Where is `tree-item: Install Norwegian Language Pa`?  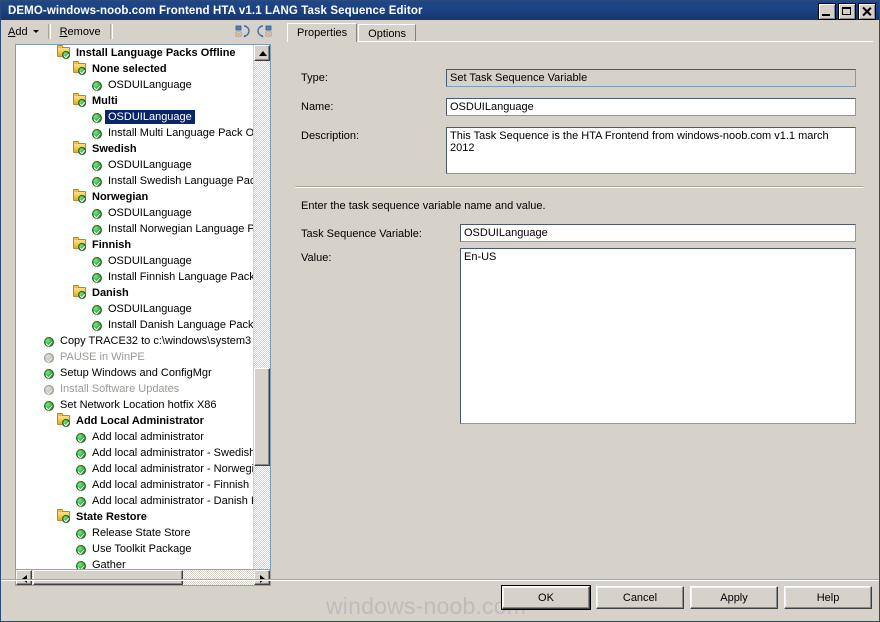
tree-item: Install Norwegian Language Pa is located at coordinates (137, 229).